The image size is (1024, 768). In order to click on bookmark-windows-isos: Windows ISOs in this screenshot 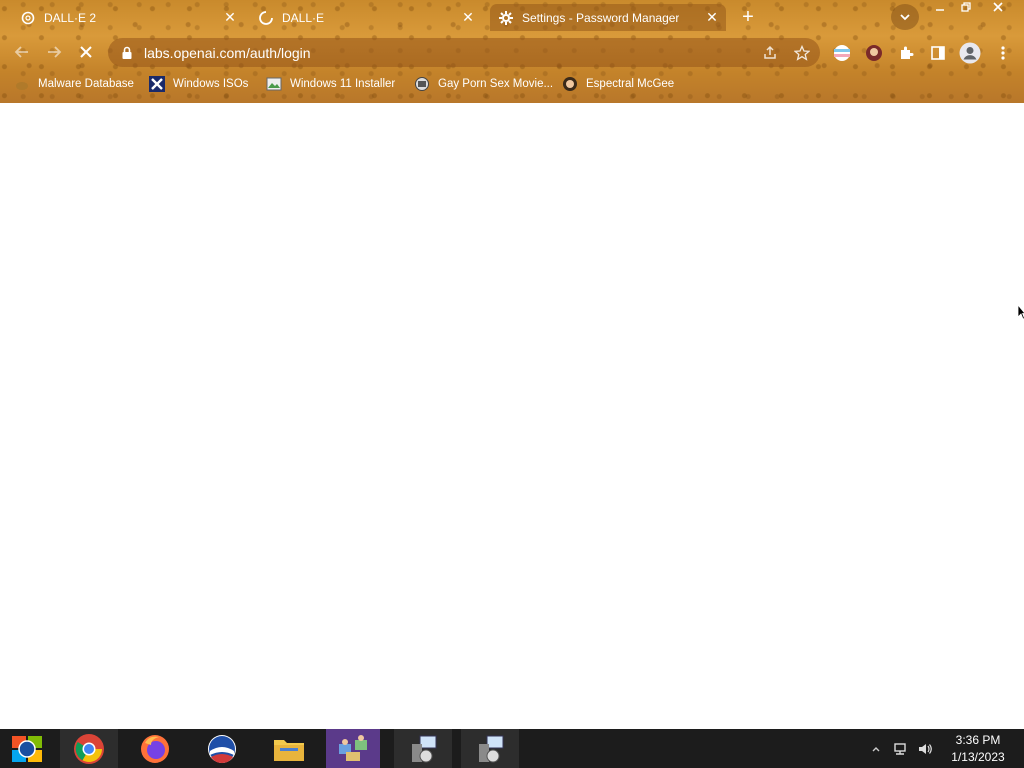, I will do `click(198, 84)`.